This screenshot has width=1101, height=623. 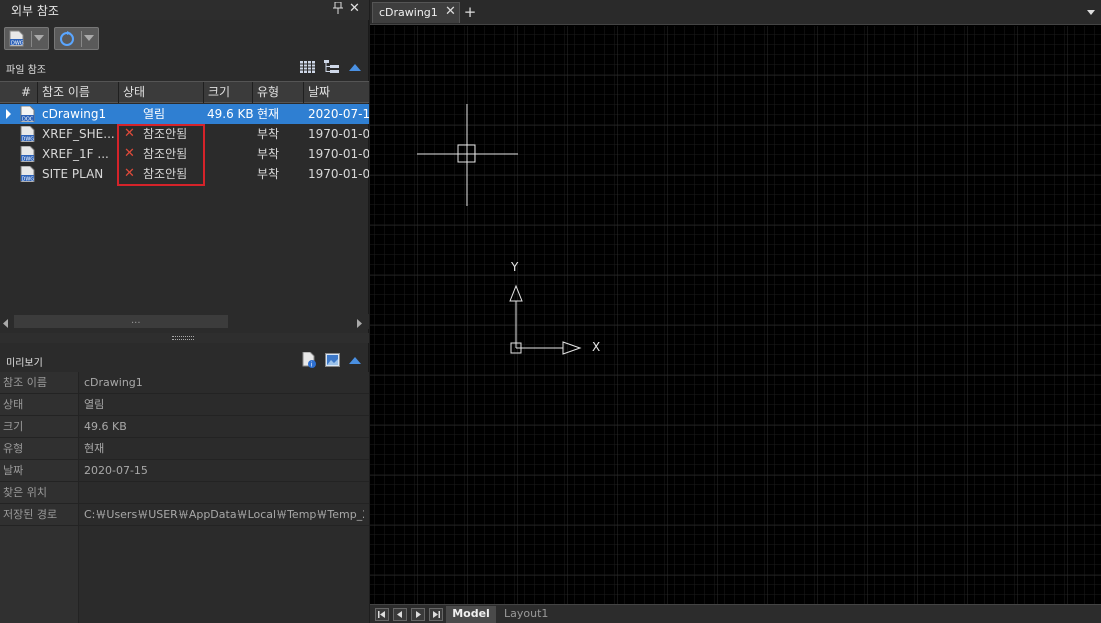 What do you see at coordinates (470, 12) in the screenshot?
I see `add-tab-button: +` at bounding box center [470, 12].